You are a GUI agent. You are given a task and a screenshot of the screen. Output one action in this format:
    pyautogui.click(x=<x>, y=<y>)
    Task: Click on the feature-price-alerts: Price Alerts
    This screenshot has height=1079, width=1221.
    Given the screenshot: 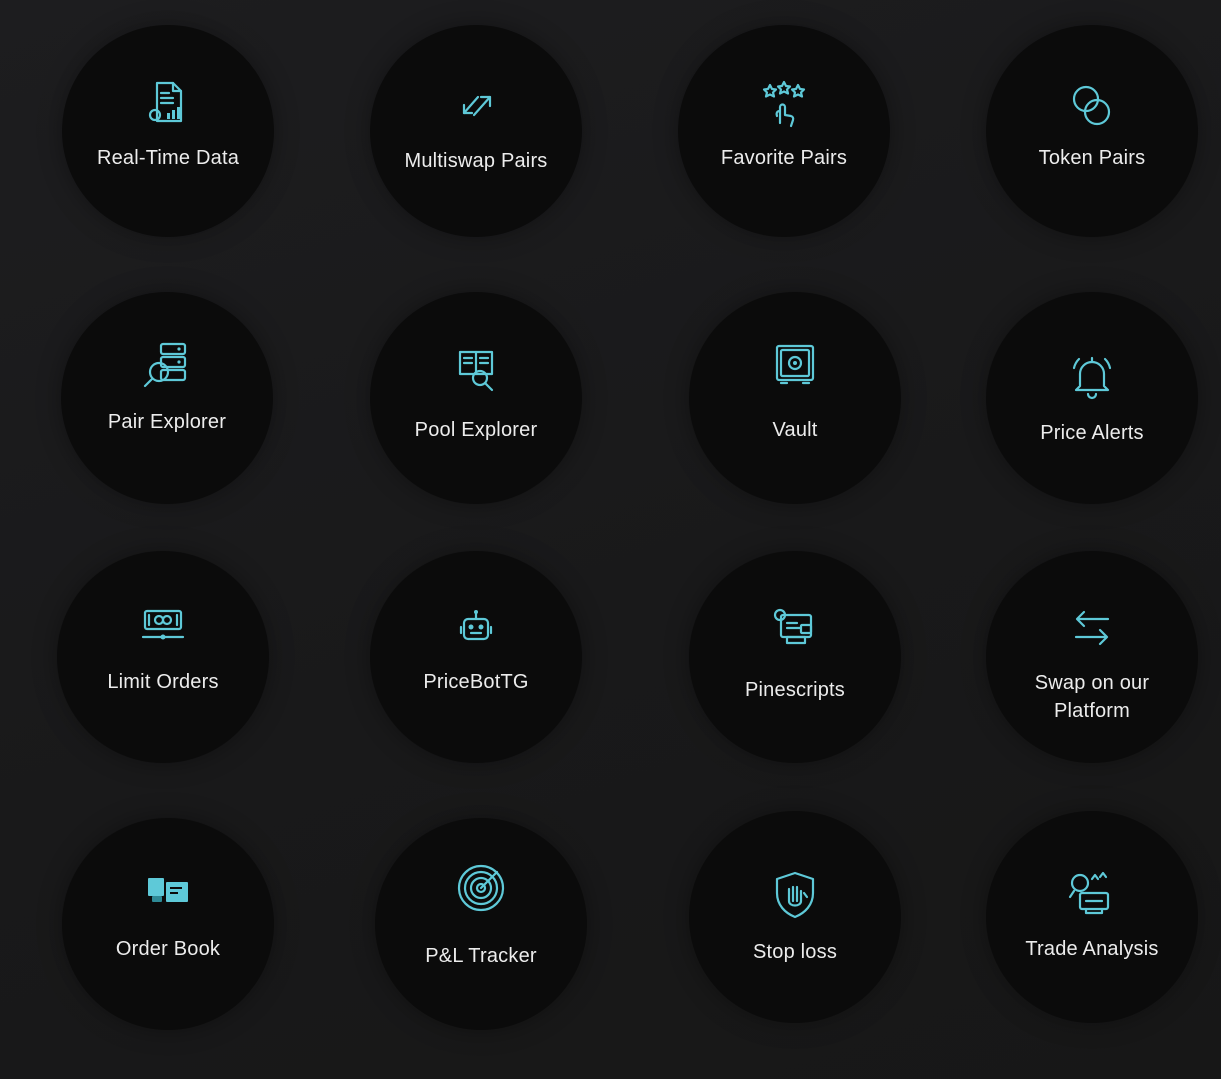 What is the action you would take?
    pyautogui.click(x=1092, y=398)
    